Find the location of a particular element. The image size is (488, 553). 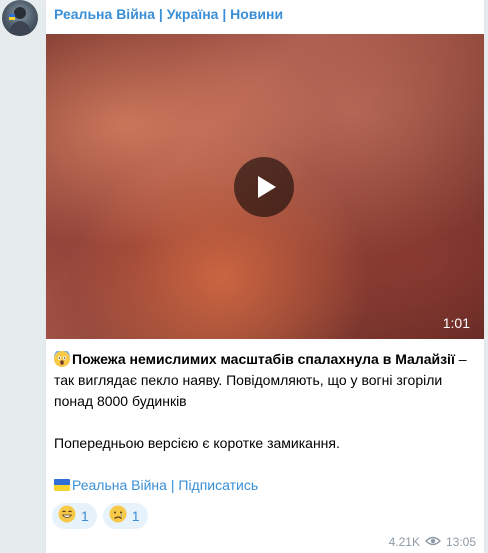

message-time: 13:05 is located at coordinates (460, 542).